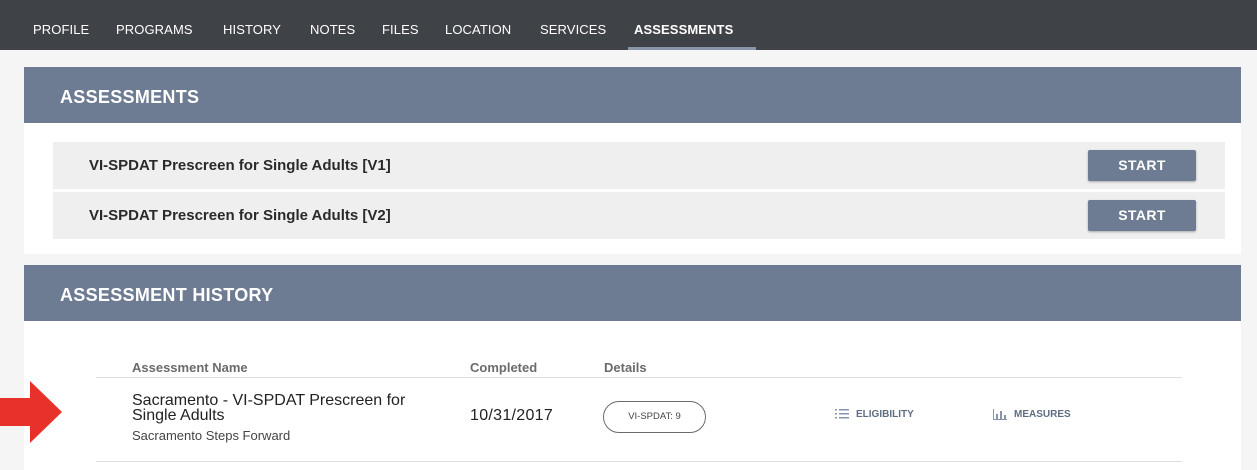  What do you see at coordinates (31, 412) in the screenshot?
I see `red-arrow-icon` at bounding box center [31, 412].